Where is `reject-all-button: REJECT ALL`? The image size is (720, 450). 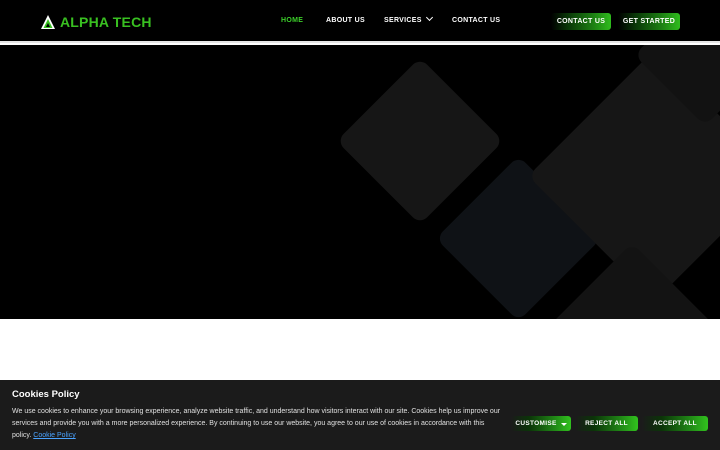 reject-all-button: REJECT ALL is located at coordinates (606, 423).